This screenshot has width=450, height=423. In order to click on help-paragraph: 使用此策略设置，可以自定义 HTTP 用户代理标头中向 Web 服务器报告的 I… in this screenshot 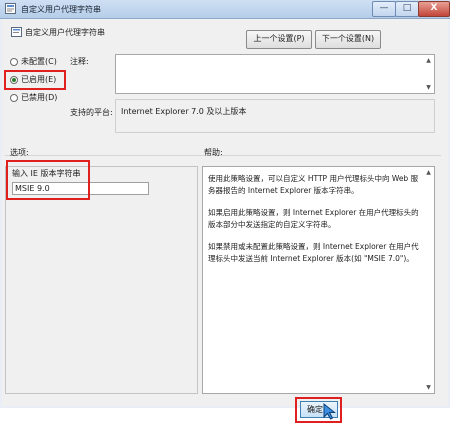, I will do `click(313, 184)`.